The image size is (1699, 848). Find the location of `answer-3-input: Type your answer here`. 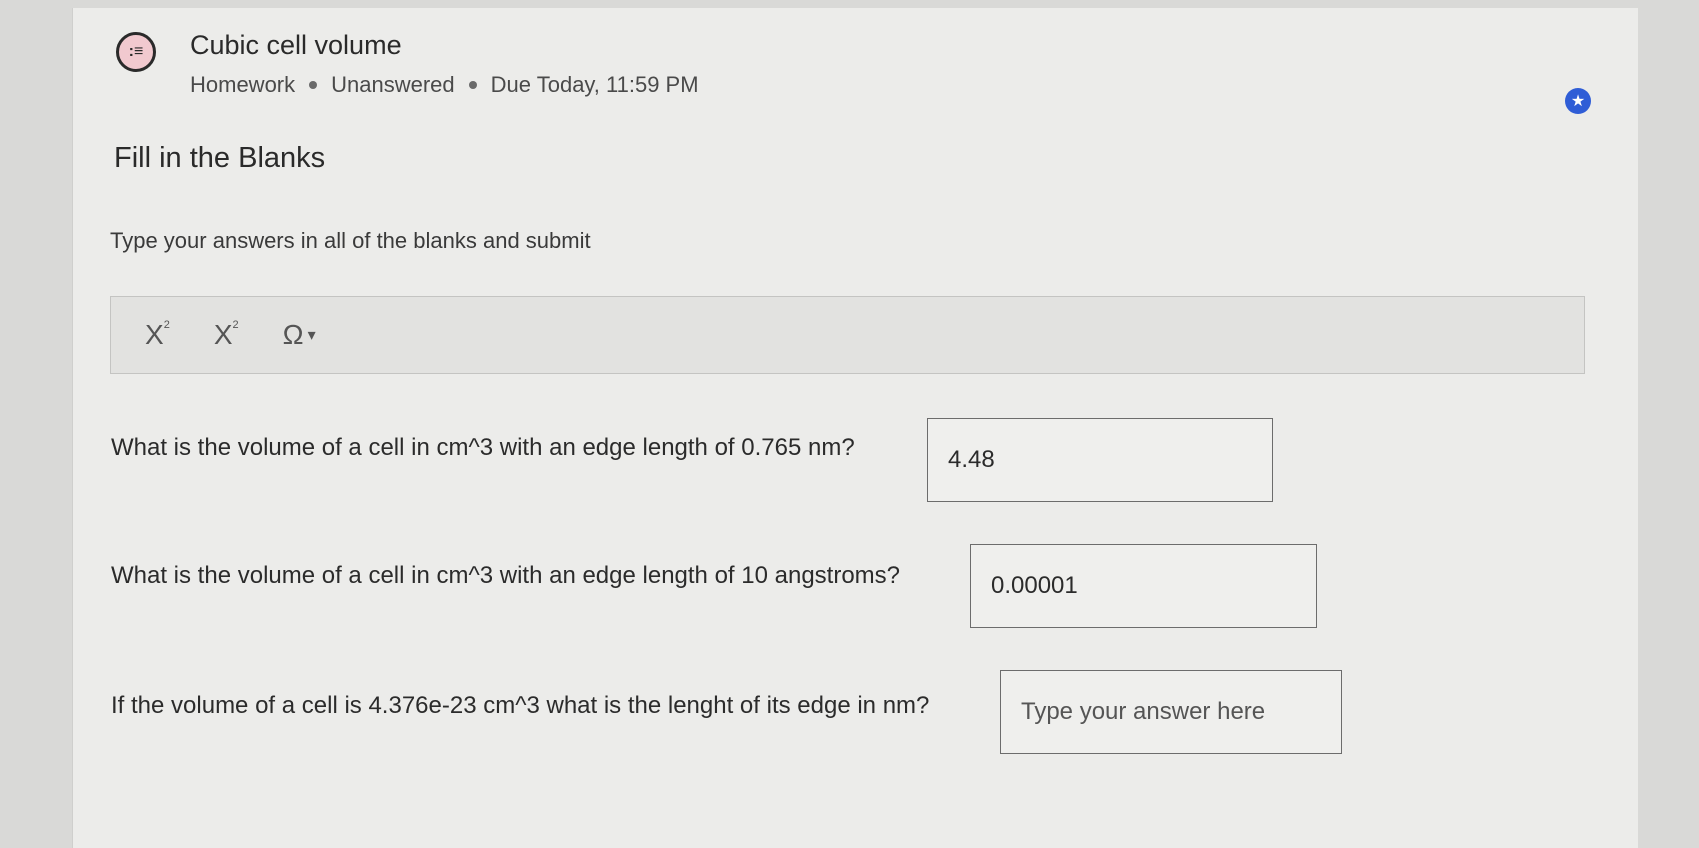

answer-3-input: Type your answer here is located at coordinates (1171, 712).